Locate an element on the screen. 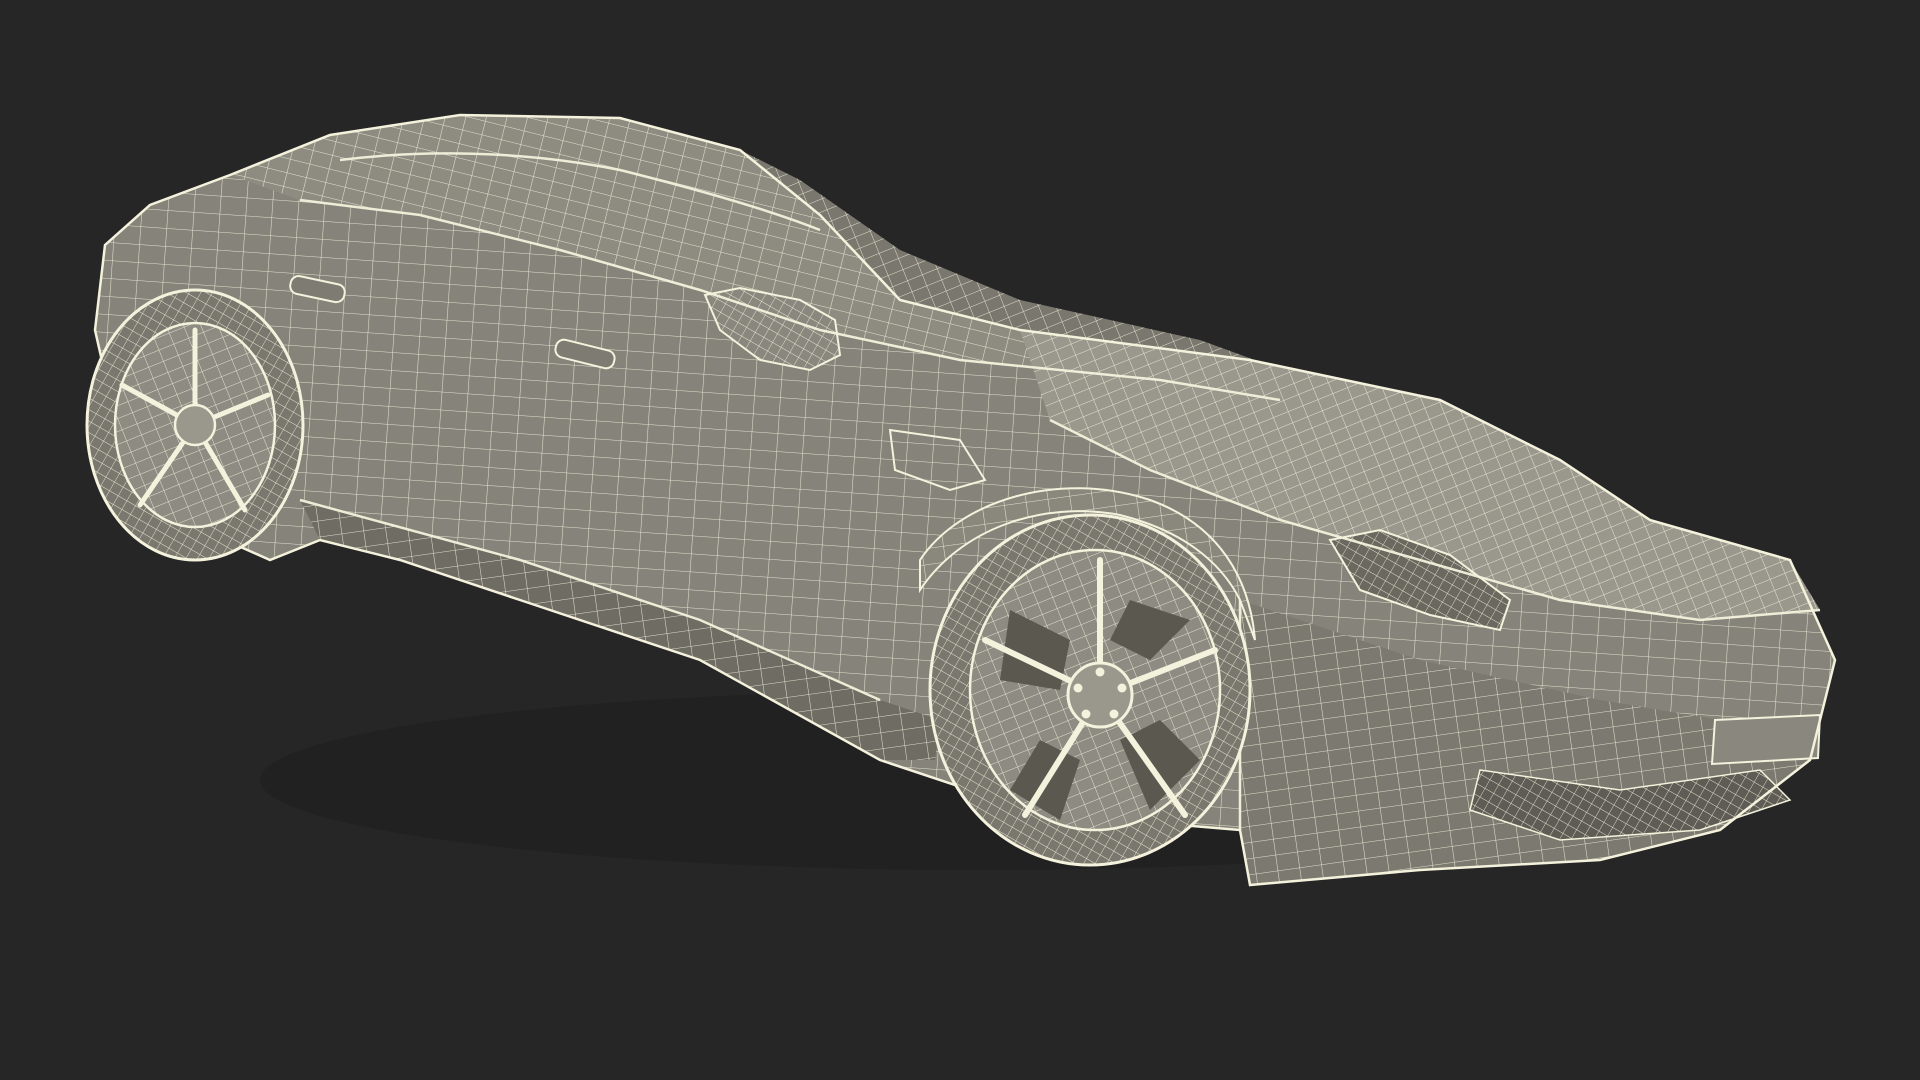 The image size is (1920, 1080). rear-wheel is located at coordinates (195, 425).